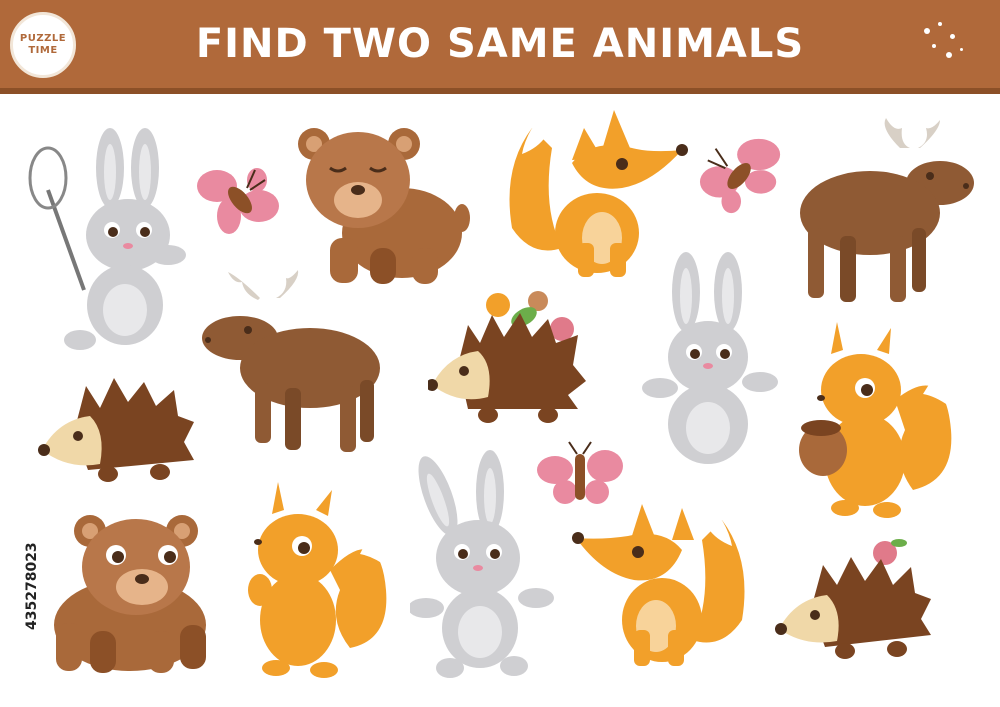 The height and width of the screenshot is (707, 1000). What do you see at coordinates (945, 45) in the screenshot?
I see `decorative-dots-icon` at bounding box center [945, 45].